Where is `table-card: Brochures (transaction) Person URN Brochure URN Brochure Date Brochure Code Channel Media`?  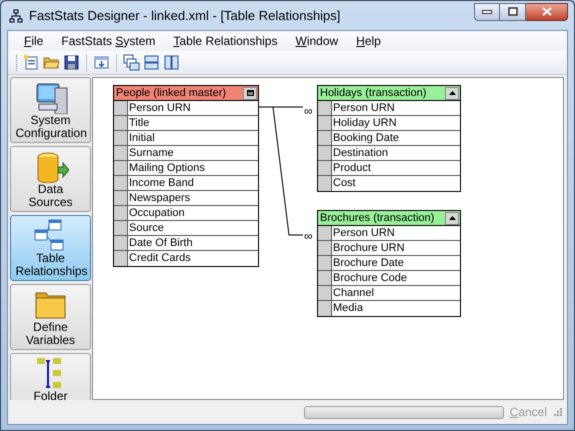 table-card: Brochures (transaction) Person URN Brochure URN Brochure Date Brochure Code Channel Media is located at coordinates (389, 263).